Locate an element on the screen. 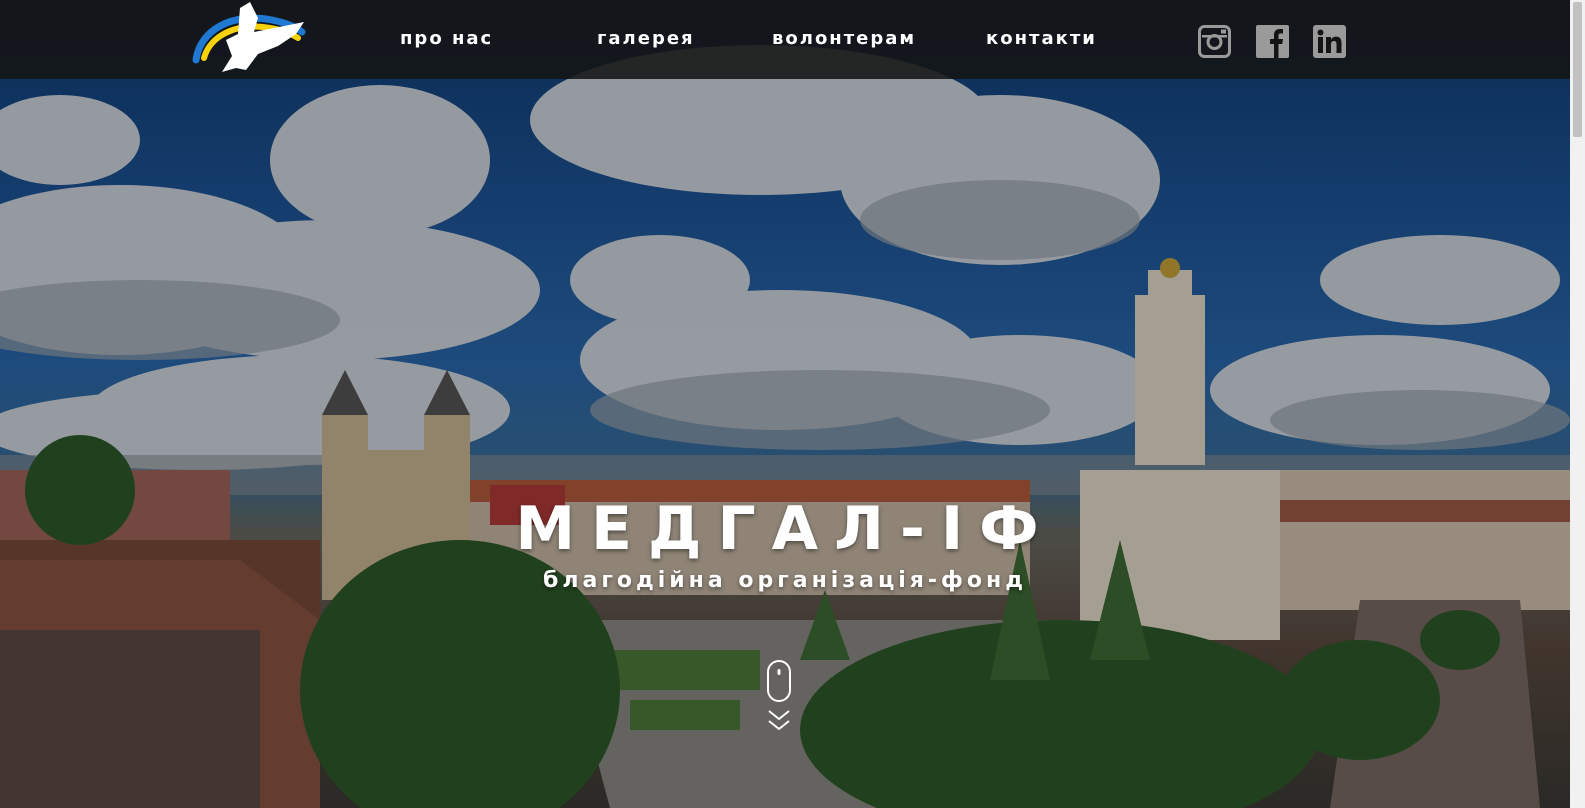  scrollbar-thumb is located at coordinates (1577, 69).